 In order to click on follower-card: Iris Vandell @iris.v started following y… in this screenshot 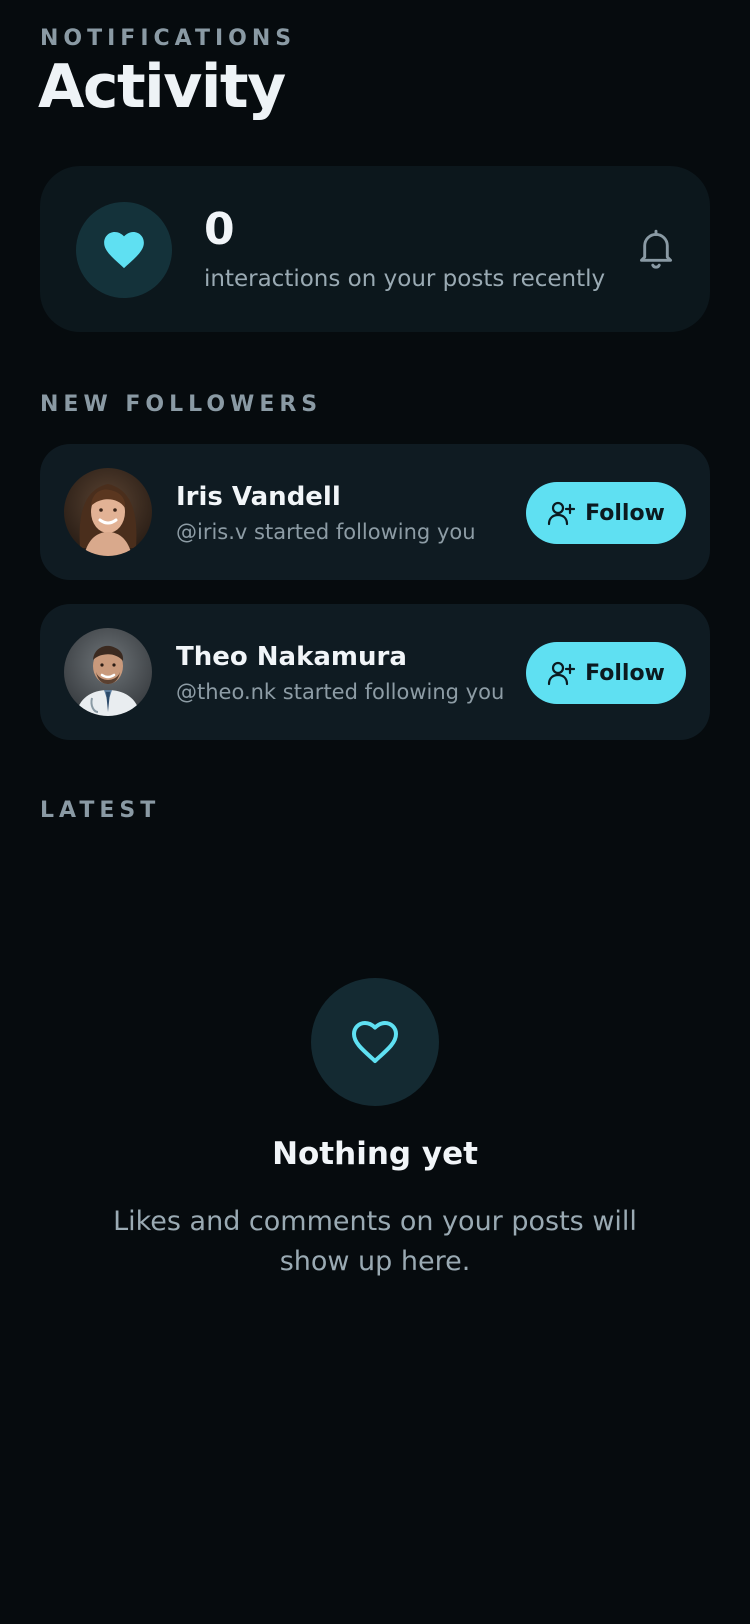, I will do `click(375, 512)`.